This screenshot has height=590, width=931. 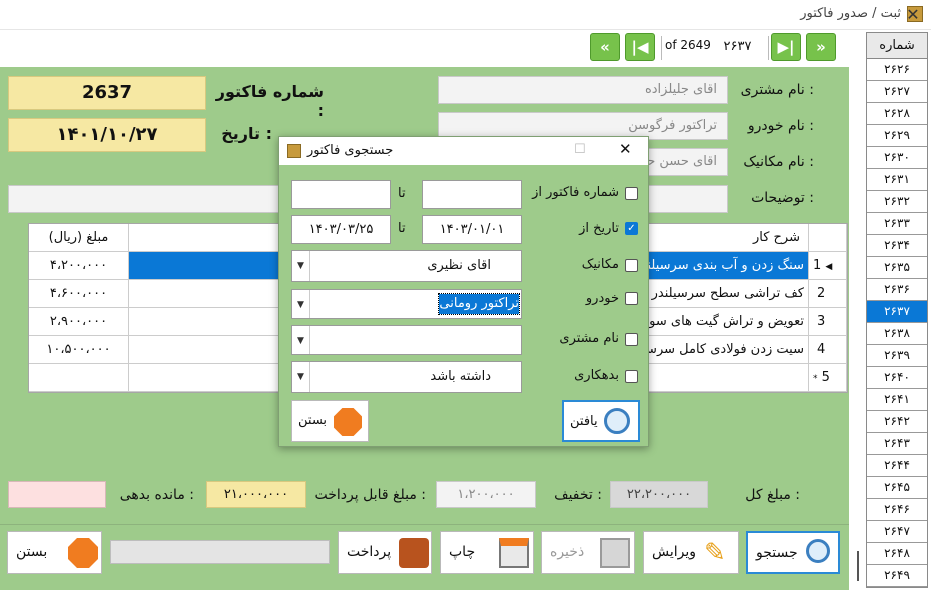 I want to click on amount-cell, so click(x=79, y=378).